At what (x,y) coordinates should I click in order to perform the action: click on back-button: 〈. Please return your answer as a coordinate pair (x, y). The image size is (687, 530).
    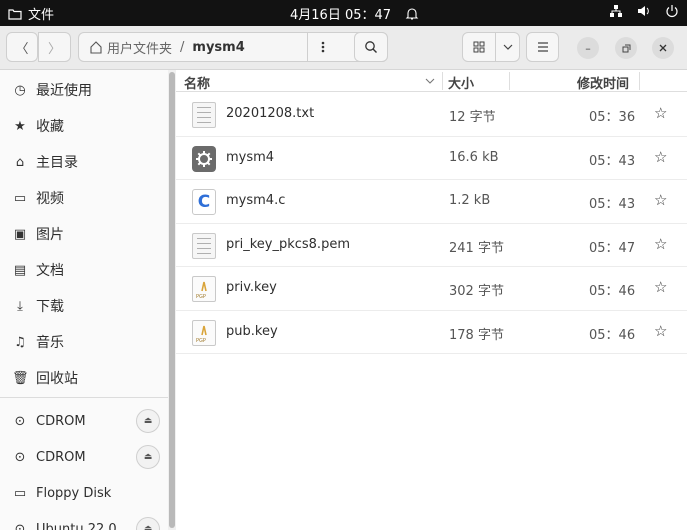
    Looking at the image, I should click on (22, 47).